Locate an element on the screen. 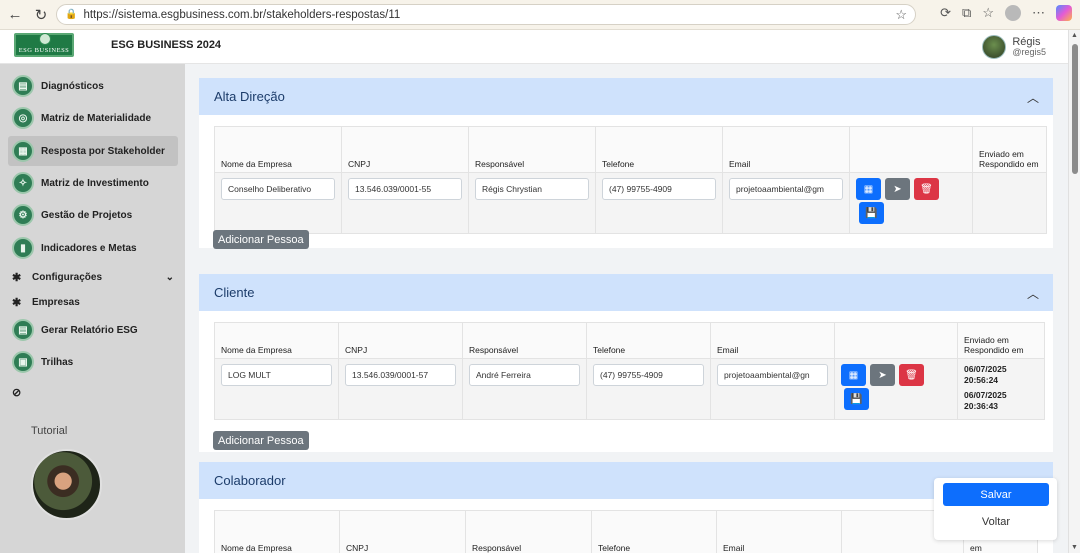 Image resolution: width=1080 pixels, height=553 pixels. sidebar-item-indicadores-metas: ▮ Indicadores e Metas is located at coordinates (93, 248).